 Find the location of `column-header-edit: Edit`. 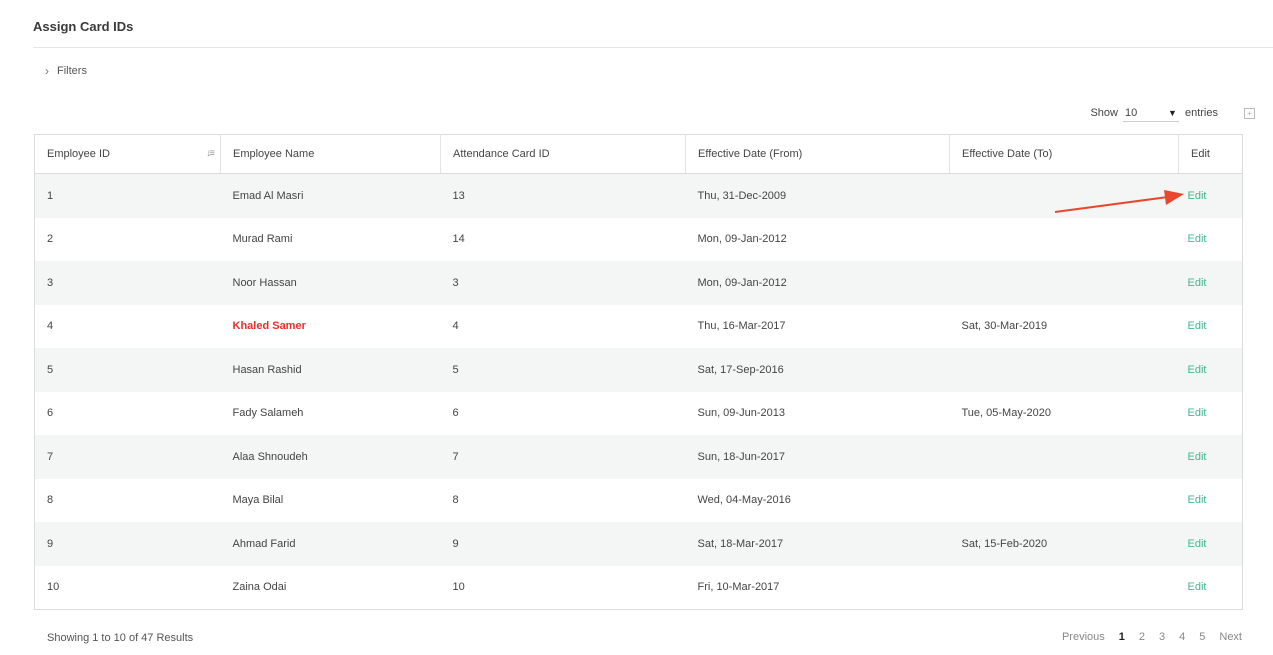

column-header-edit: Edit is located at coordinates (1210, 154).